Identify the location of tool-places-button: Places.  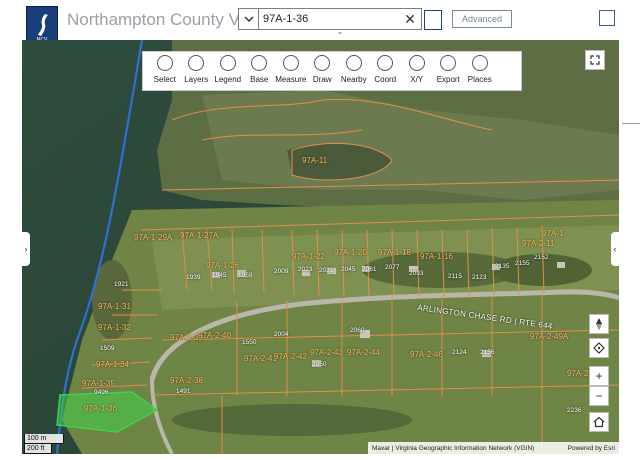
(480, 72).